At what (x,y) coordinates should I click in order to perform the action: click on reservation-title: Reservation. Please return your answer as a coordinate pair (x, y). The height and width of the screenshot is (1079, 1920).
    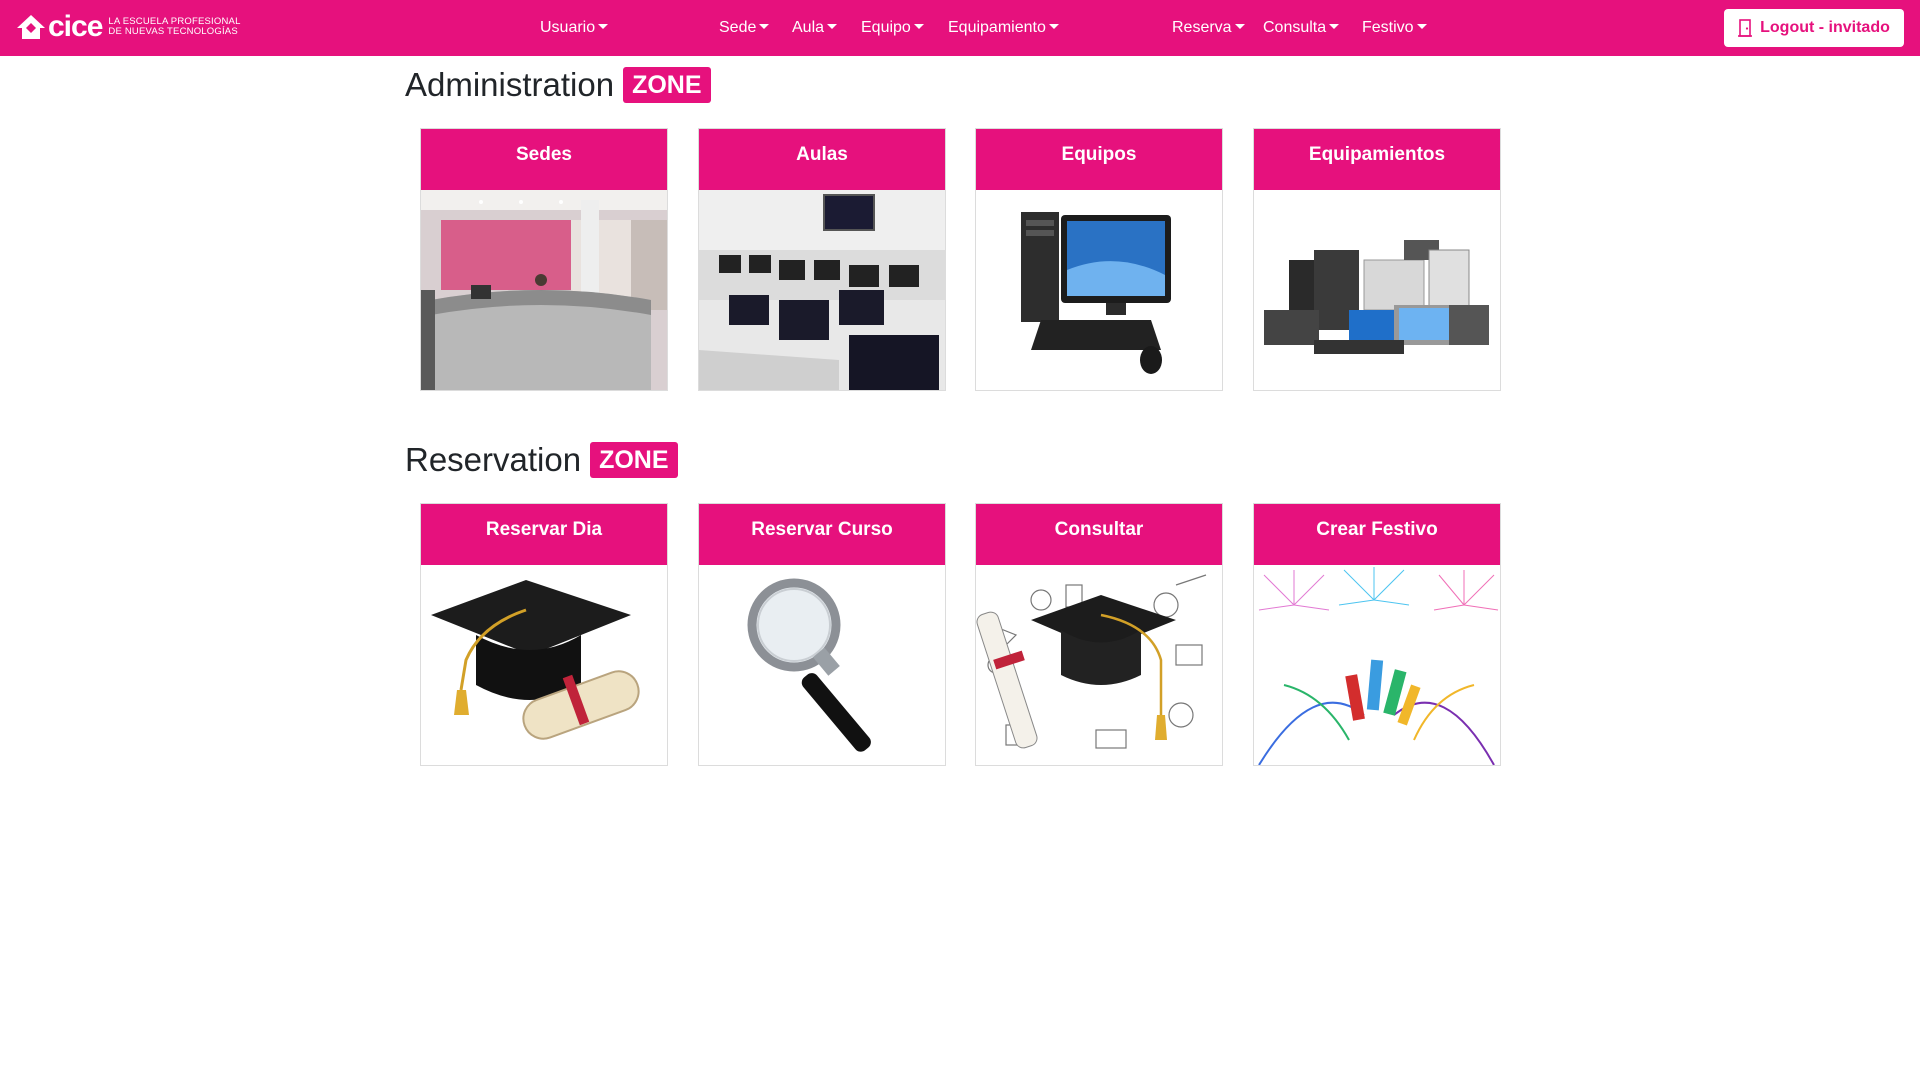
    Looking at the image, I should click on (493, 459).